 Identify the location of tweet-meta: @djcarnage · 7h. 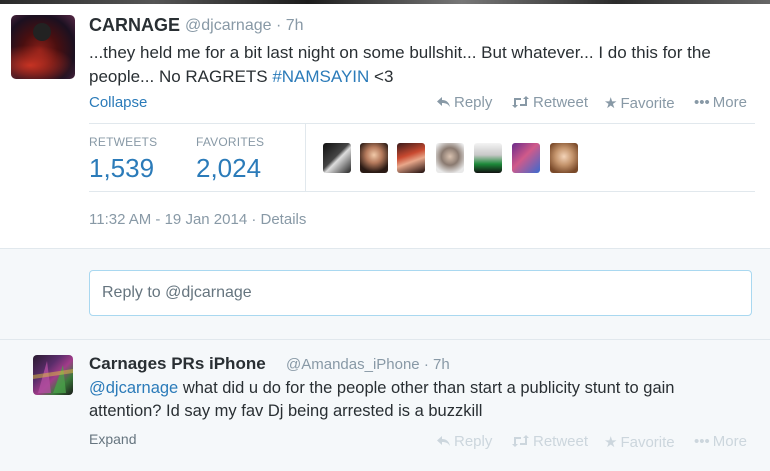
(244, 26).